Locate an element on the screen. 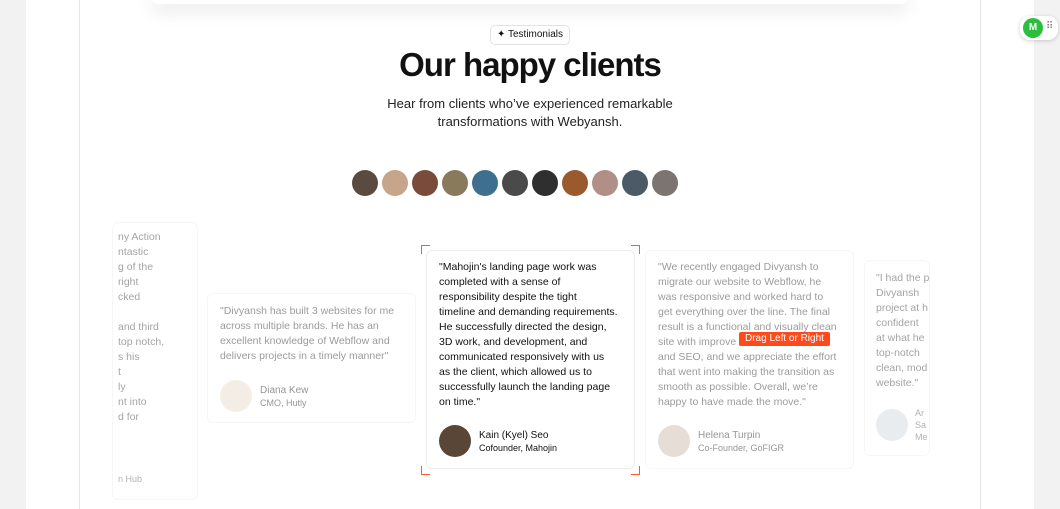 Image resolution: width=1060 pixels, height=509 pixels. quote-line: He successfully directed the design, is located at coordinates (523, 327).